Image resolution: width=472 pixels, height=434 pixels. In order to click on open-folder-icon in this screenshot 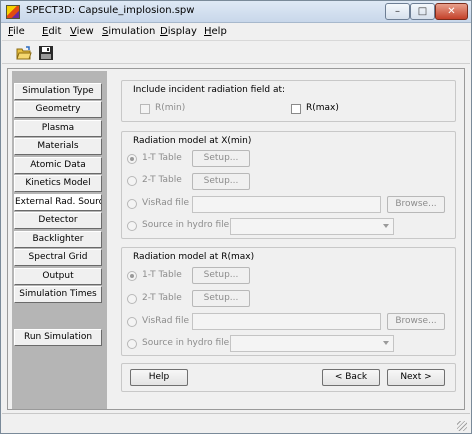, I will do `click(24, 53)`.